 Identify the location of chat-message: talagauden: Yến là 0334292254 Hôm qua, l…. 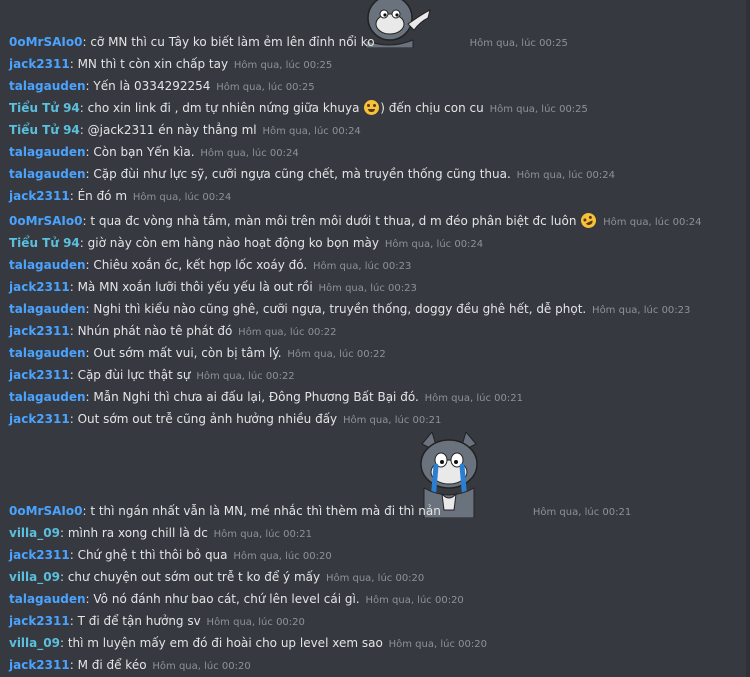
(162, 86).